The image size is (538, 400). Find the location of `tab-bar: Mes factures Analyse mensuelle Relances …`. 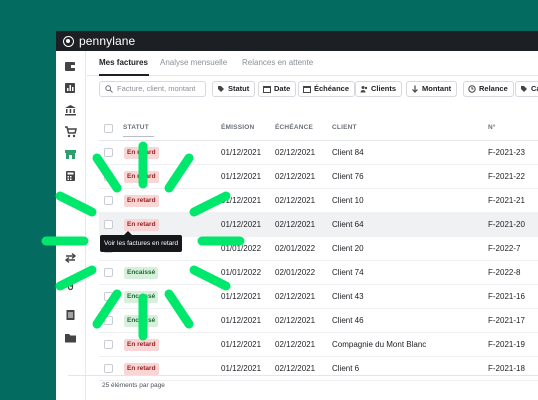

tab-bar: Mes factures Analyse mensuelle Relances … is located at coordinates (312, 63).